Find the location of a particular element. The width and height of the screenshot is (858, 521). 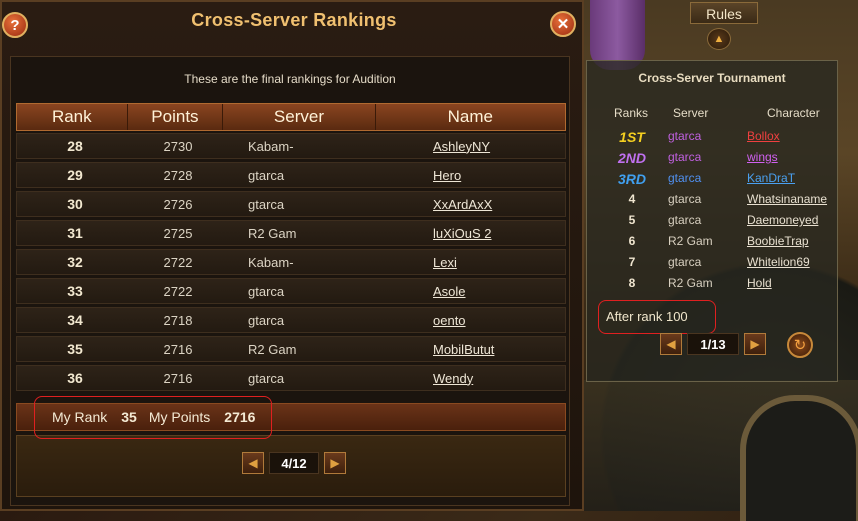

rank-cell: 34 is located at coordinates (75, 320).